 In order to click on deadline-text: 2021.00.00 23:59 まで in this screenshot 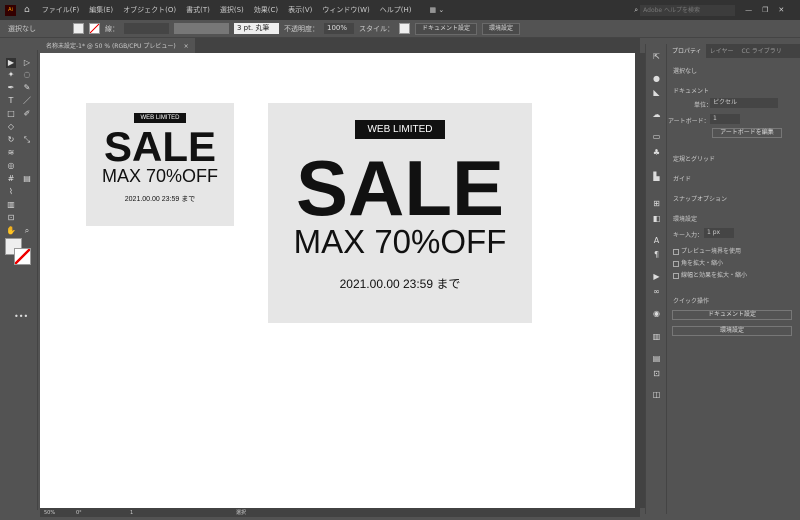, I will do `click(160, 199)`.